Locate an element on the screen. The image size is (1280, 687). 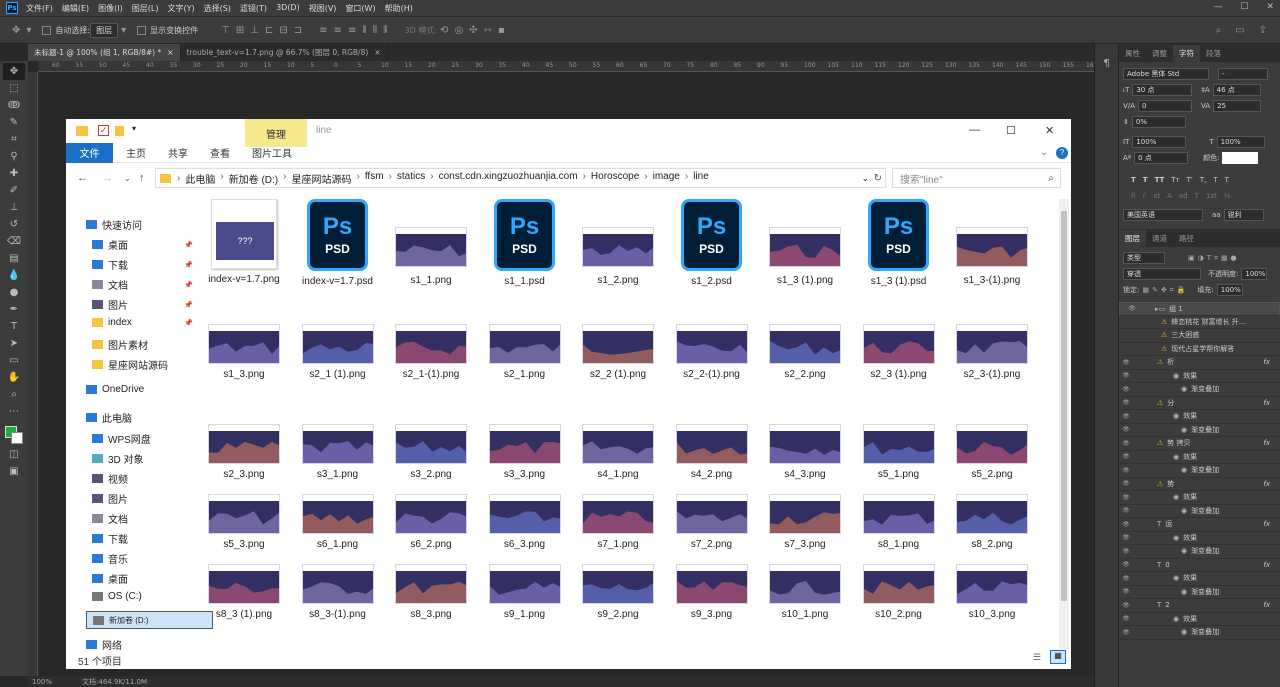
move-tool-icon: ✥ is located at coordinates (16, 30).